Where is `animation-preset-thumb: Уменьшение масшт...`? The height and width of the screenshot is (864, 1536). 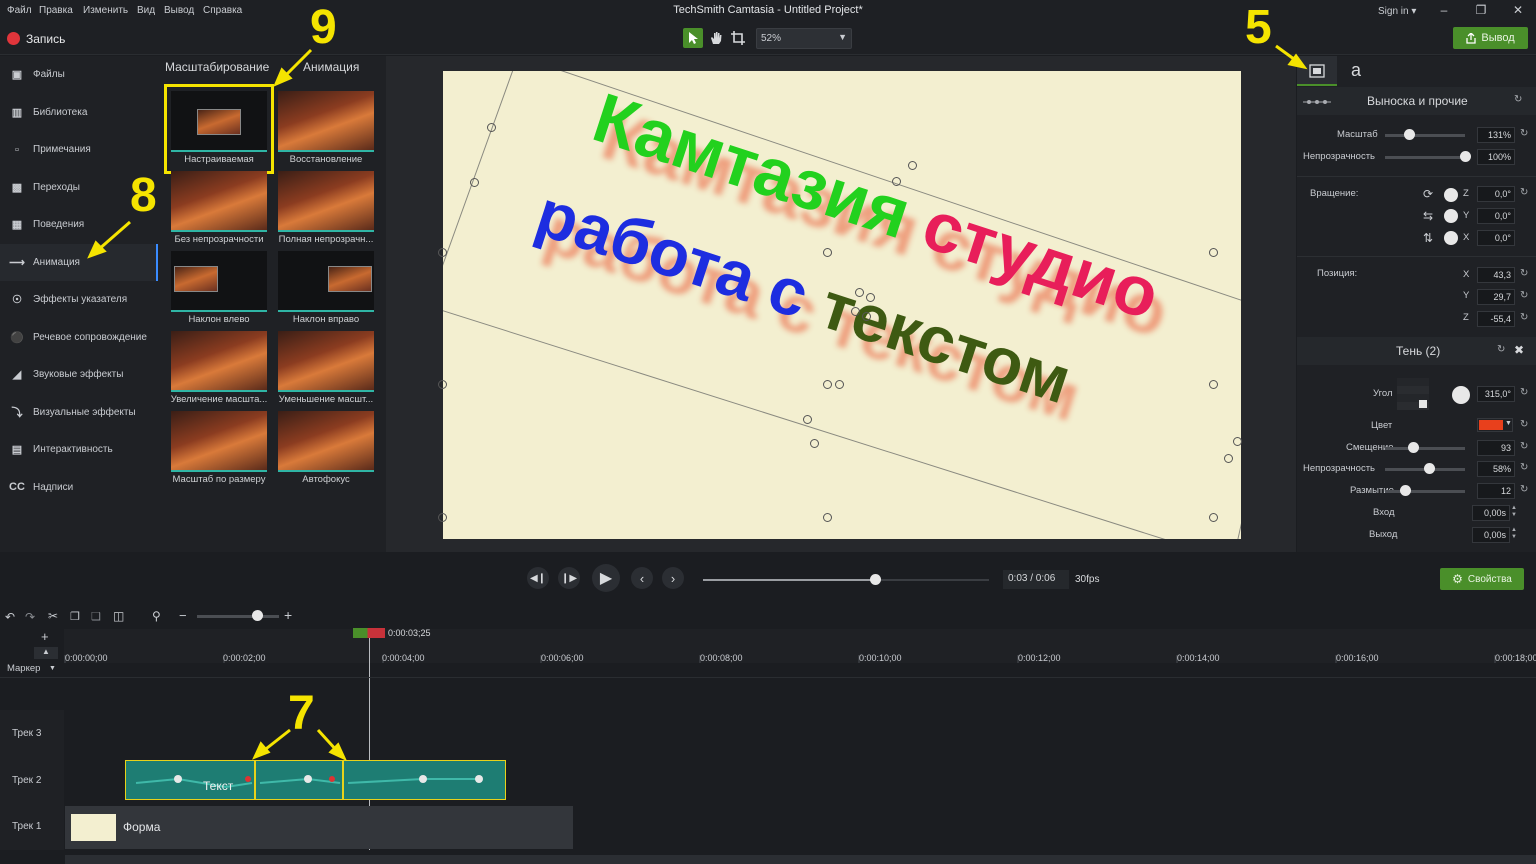 animation-preset-thumb: Уменьшение масшт... is located at coordinates (326, 369).